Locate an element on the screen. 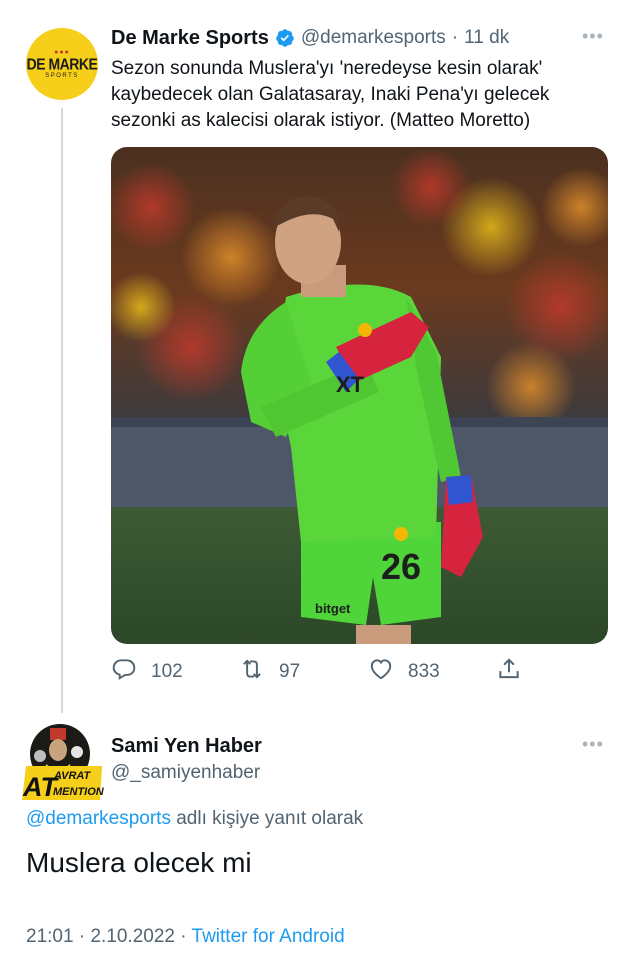  retweet-icon is located at coordinates (252, 672).